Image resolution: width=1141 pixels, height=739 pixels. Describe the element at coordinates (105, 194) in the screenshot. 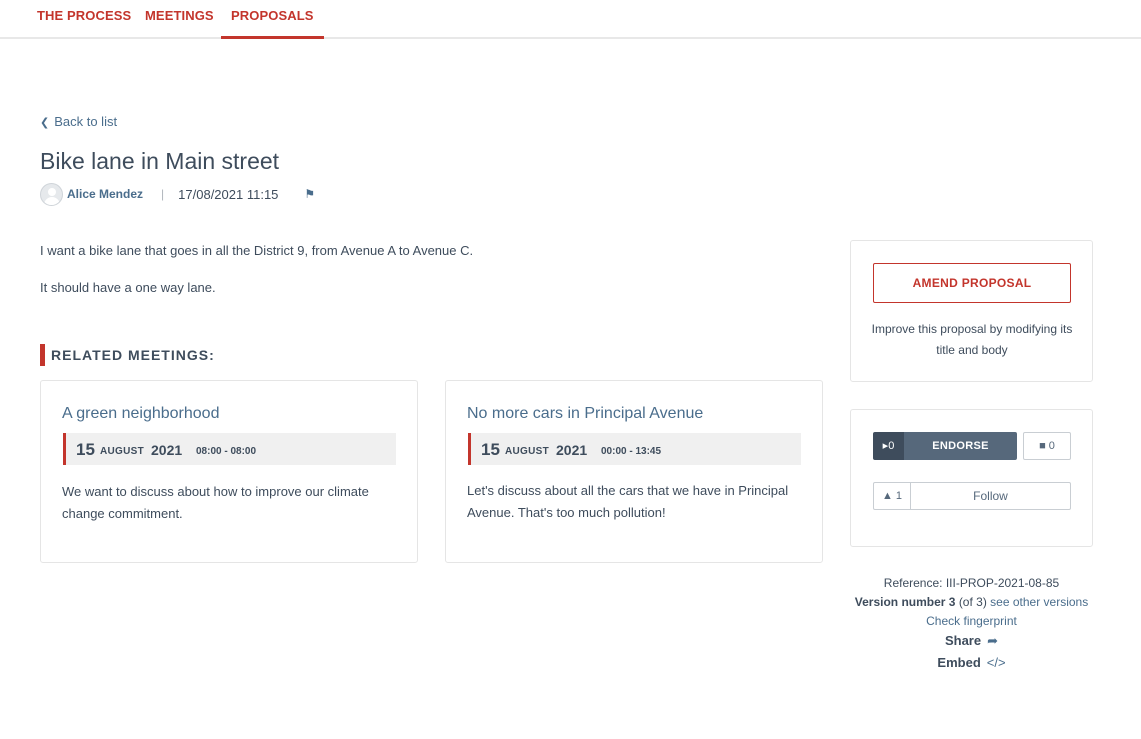

I see `author-name: Alice Mendez` at that location.